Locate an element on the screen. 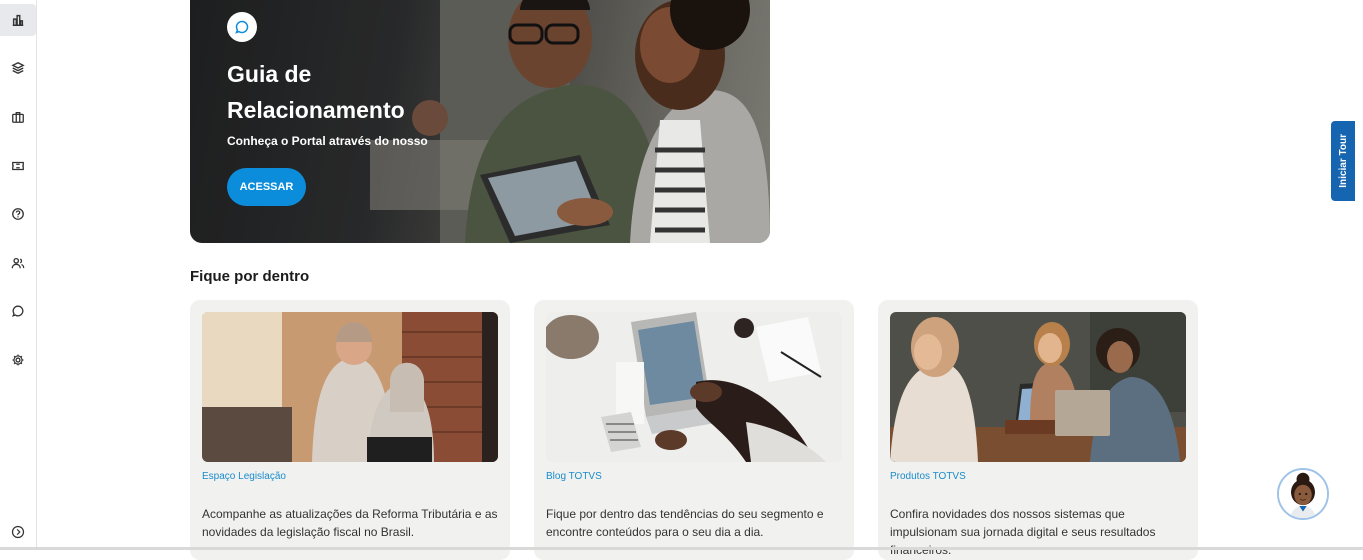 The height and width of the screenshot is (560, 1363). access-button: ACESSAR is located at coordinates (266, 187).